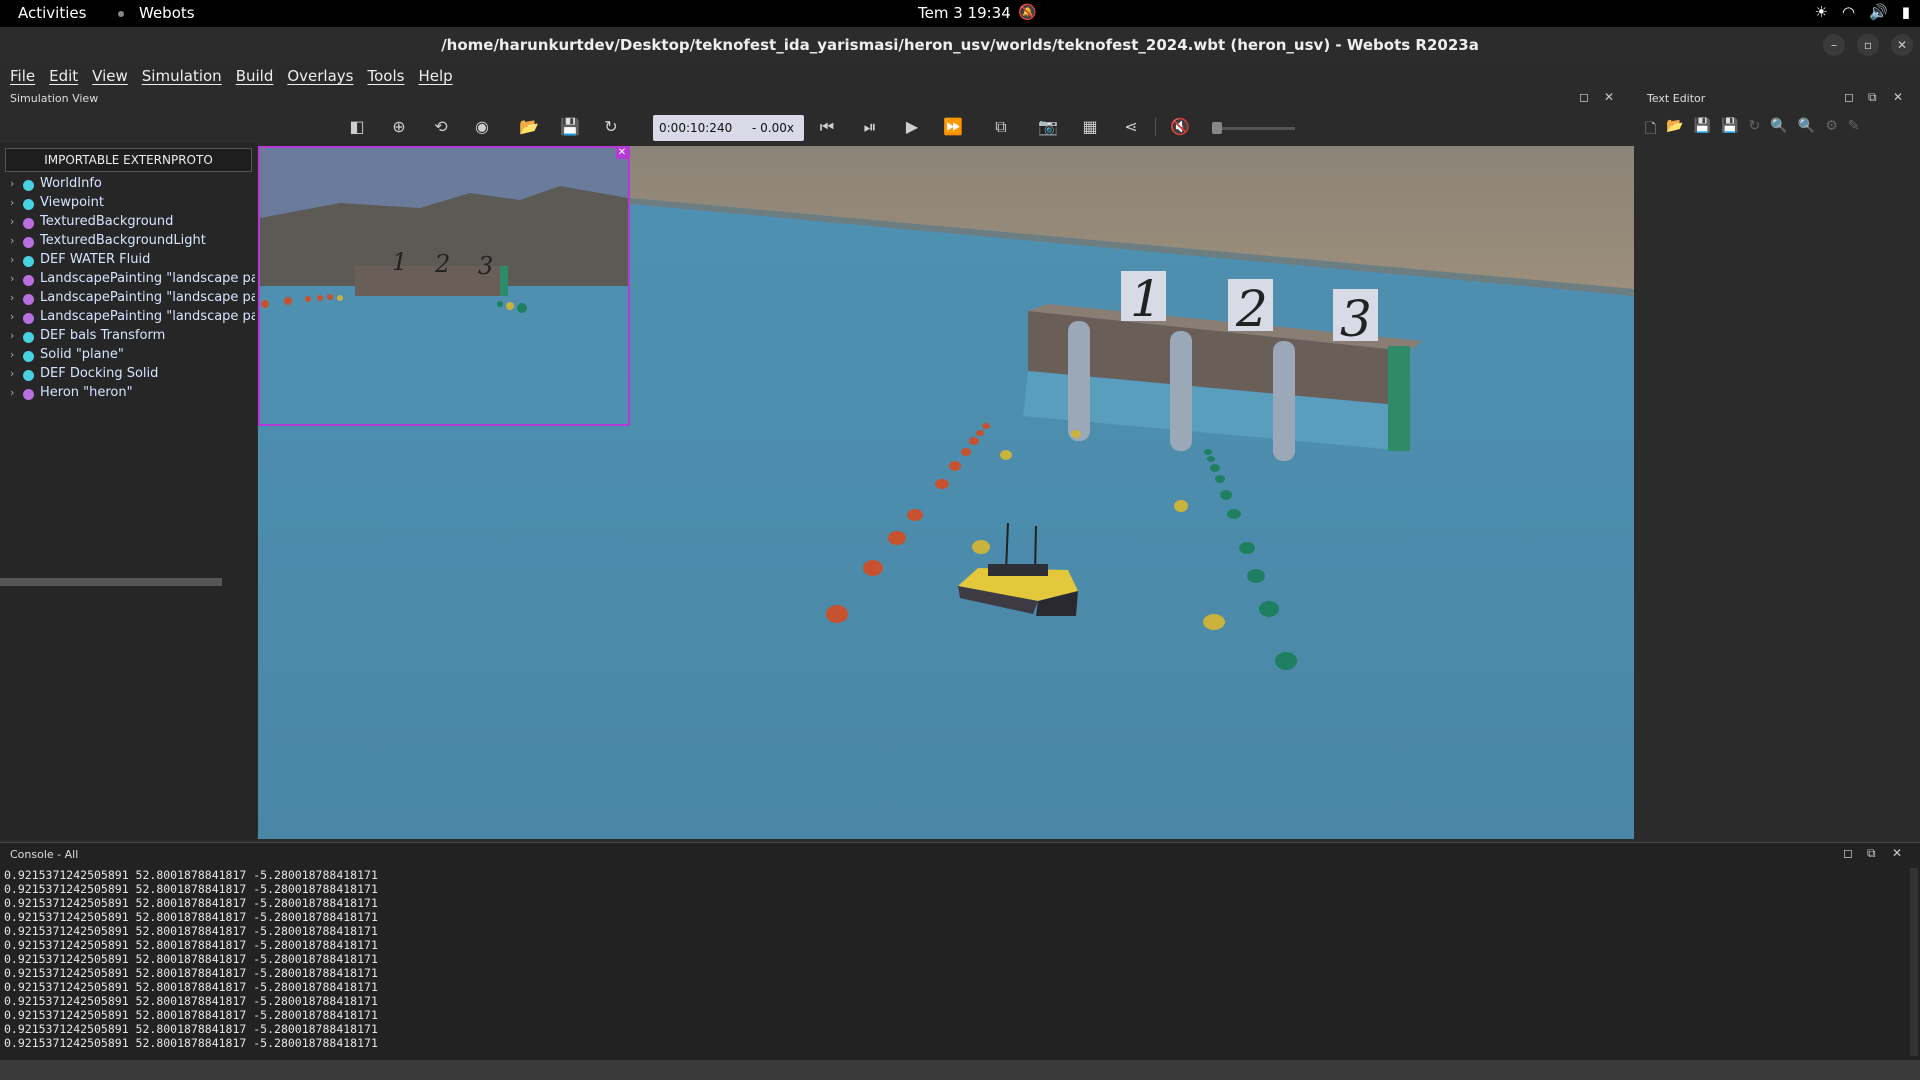 The width and height of the screenshot is (1920, 1080). I want to click on console-undock-button: ⧉, so click(1871, 853).